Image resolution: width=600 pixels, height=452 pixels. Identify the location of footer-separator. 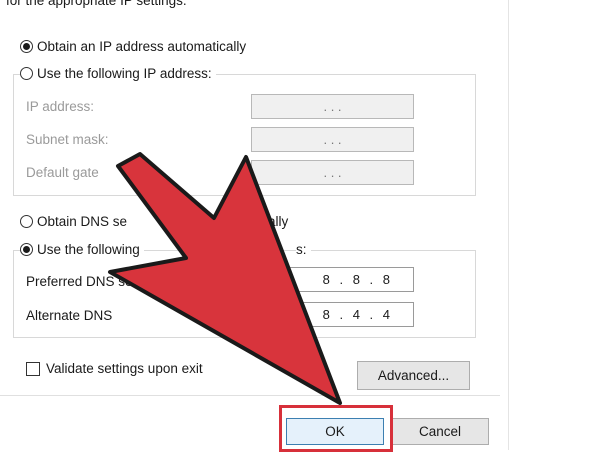
(250, 395).